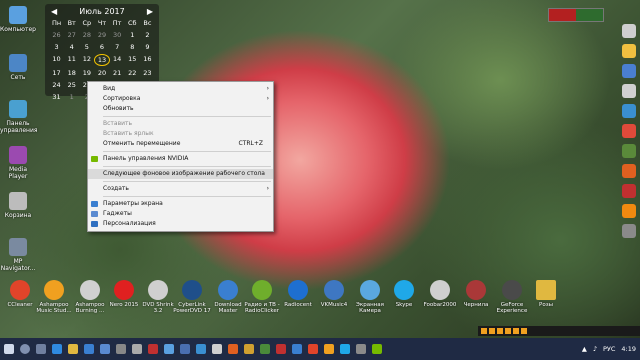 The width and height of the screenshot is (640, 360). What do you see at coordinates (101, 47) in the screenshot?
I see `calendar-day: 6` at bounding box center [101, 47].